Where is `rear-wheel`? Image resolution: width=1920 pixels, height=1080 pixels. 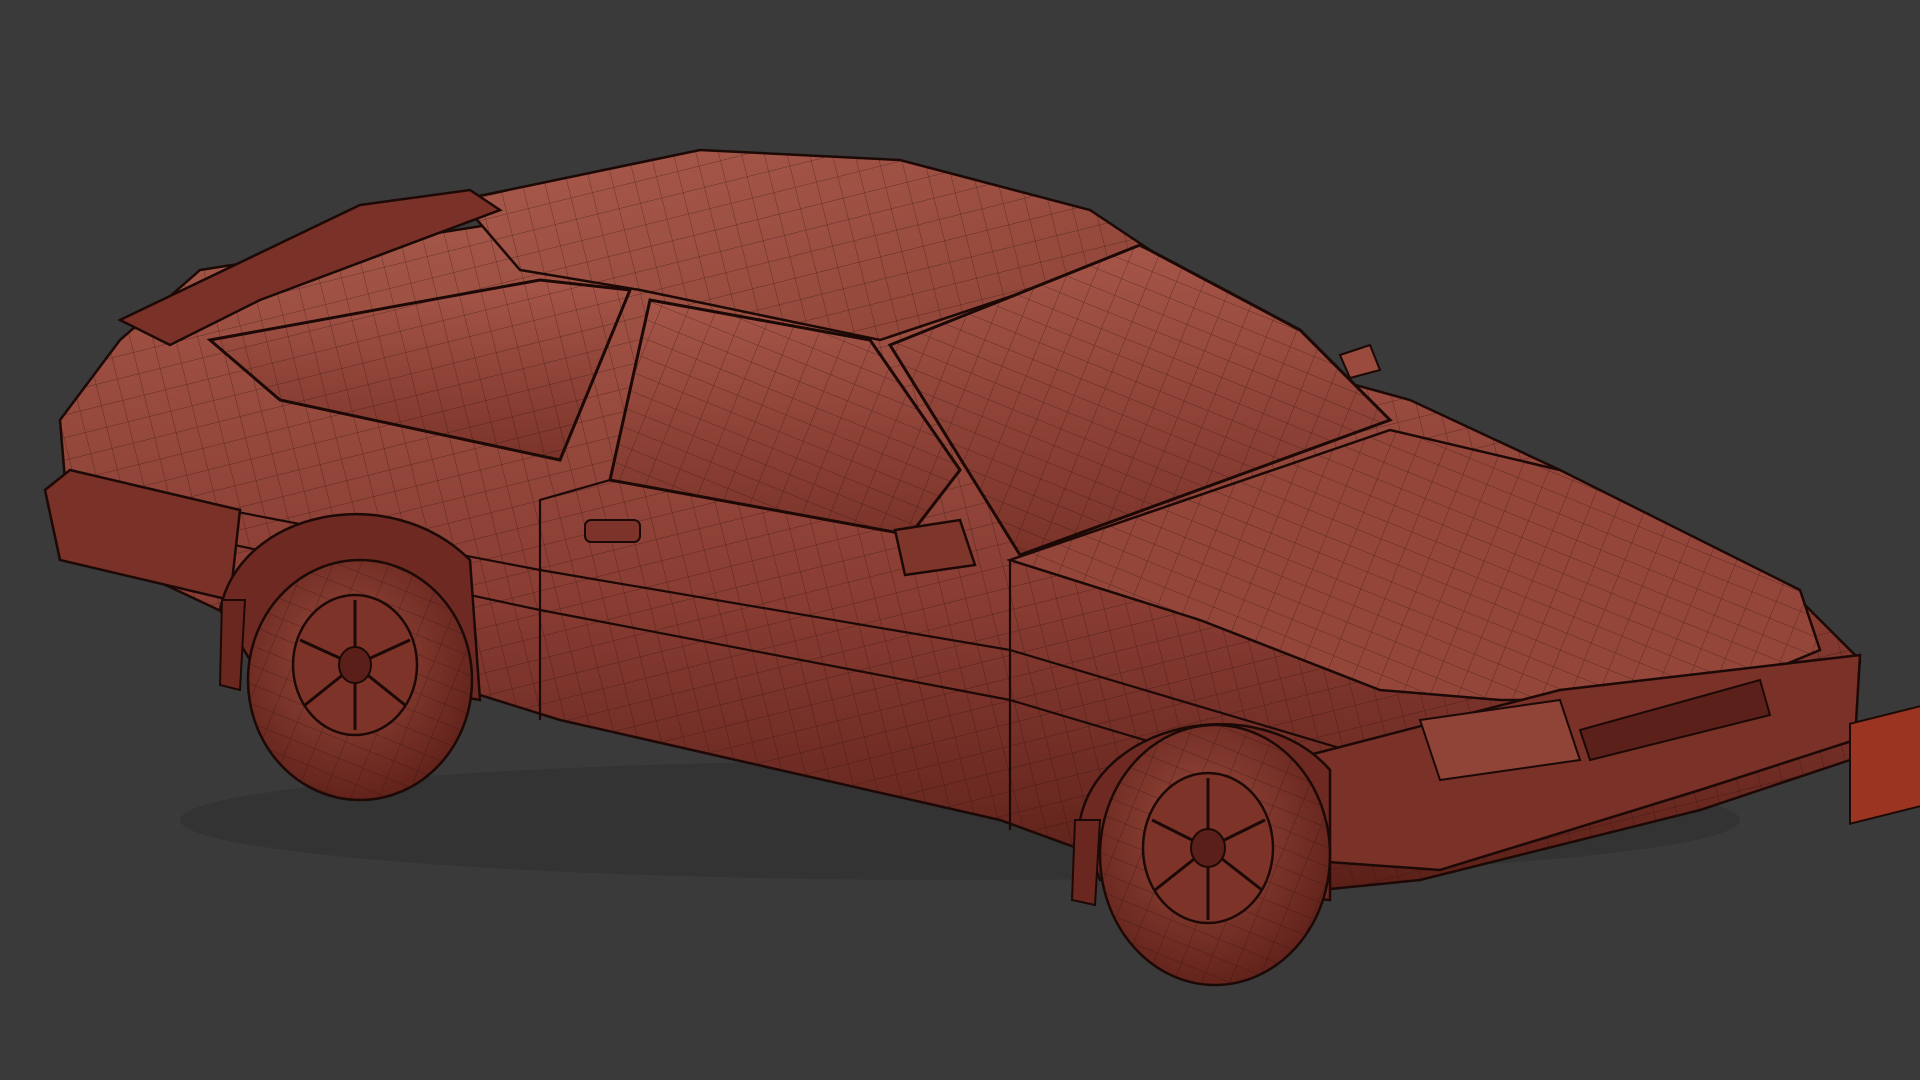
rear-wheel is located at coordinates (360, 680).